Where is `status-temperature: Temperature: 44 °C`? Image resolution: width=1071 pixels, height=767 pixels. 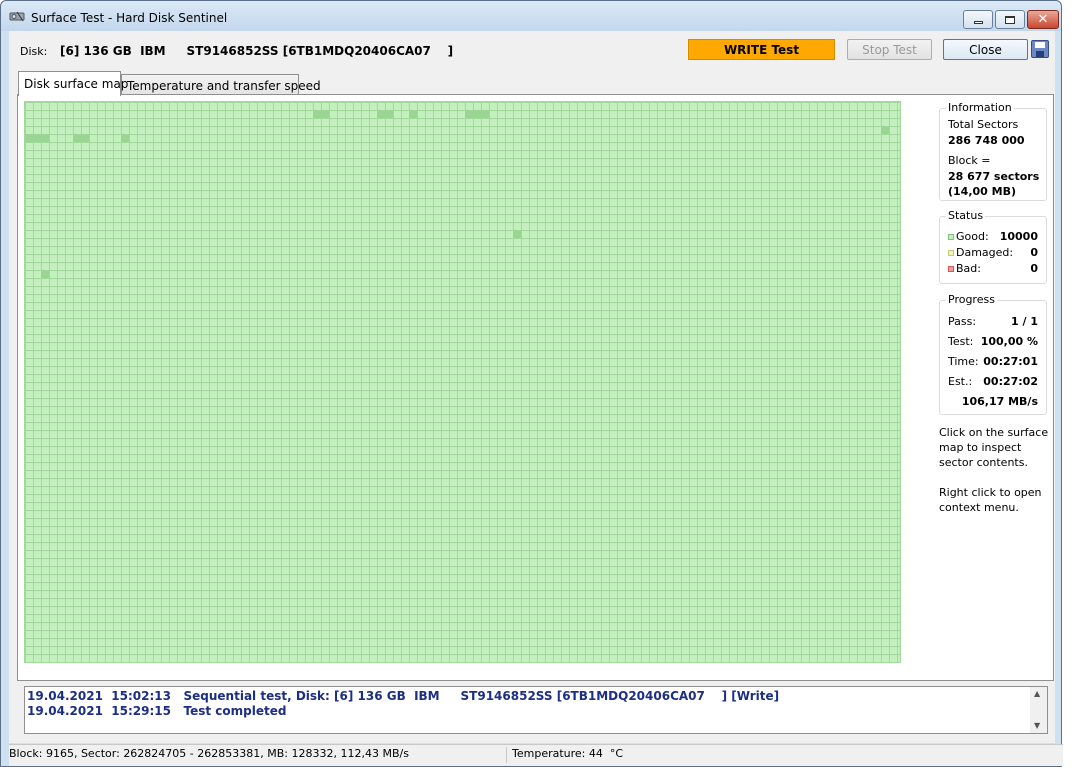 status-temperature: Temperature: 44 °C is located at coordinates (568, 753).